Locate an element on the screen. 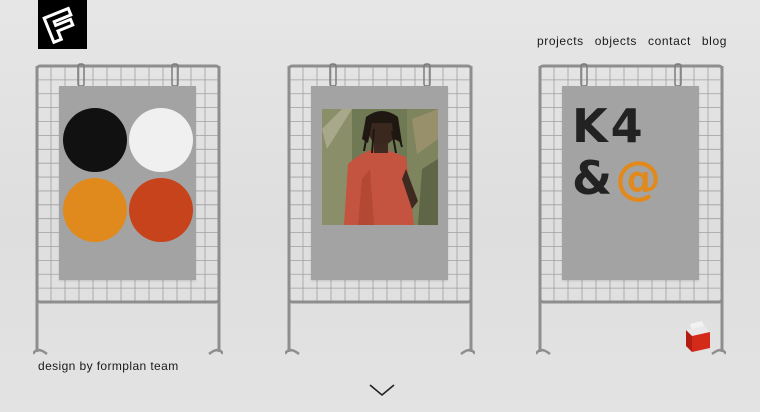 The width and height of the screenshot is (760, 412). poster-typography: K4 &@ is located at coordinates (630, 183).